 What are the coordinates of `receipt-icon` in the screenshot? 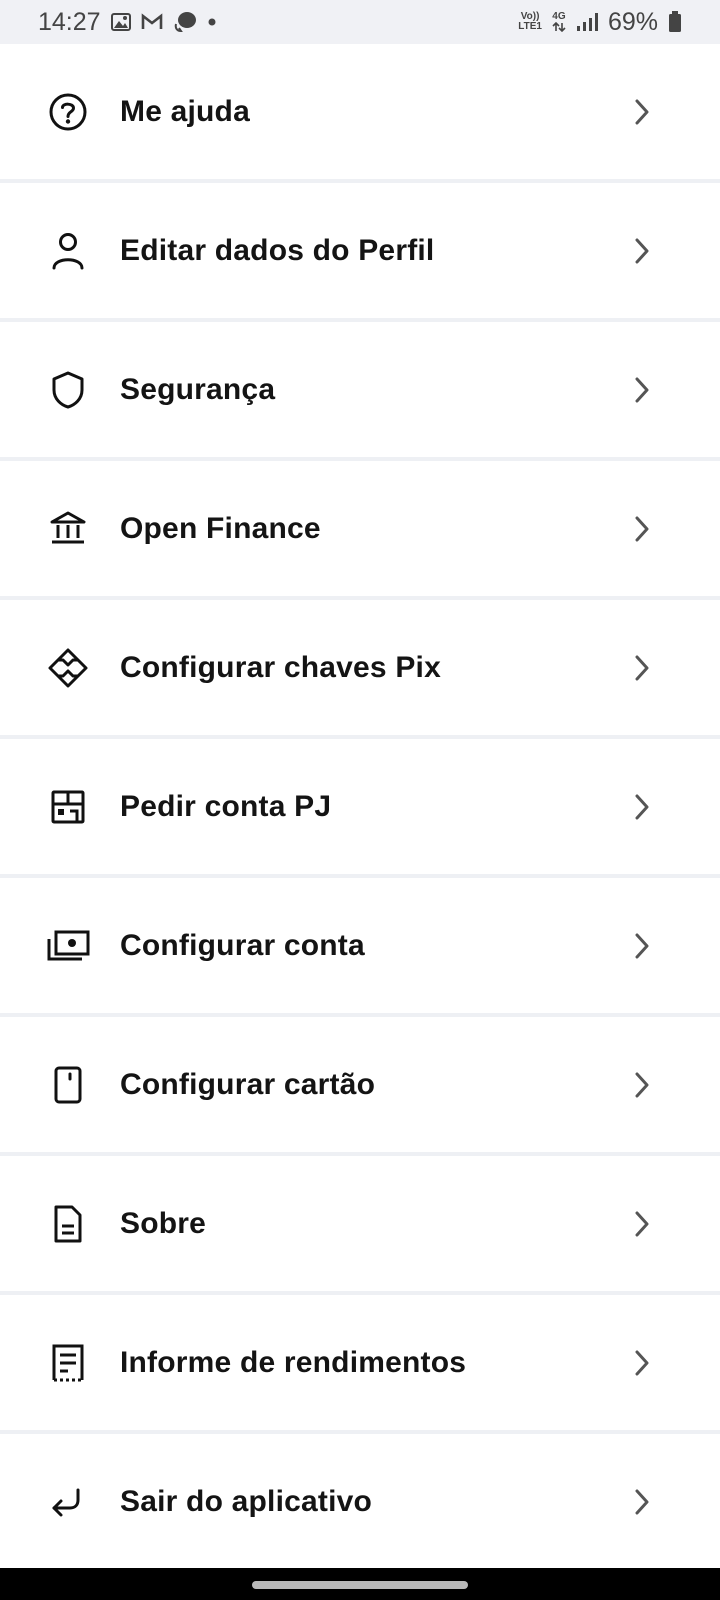 It's located at (68, 1363).